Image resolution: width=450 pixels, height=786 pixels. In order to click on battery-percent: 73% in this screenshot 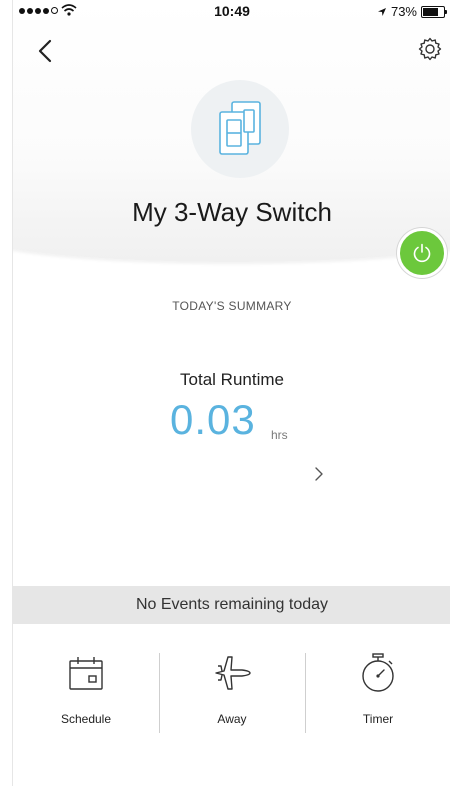, I will do `click(403, 11)`.